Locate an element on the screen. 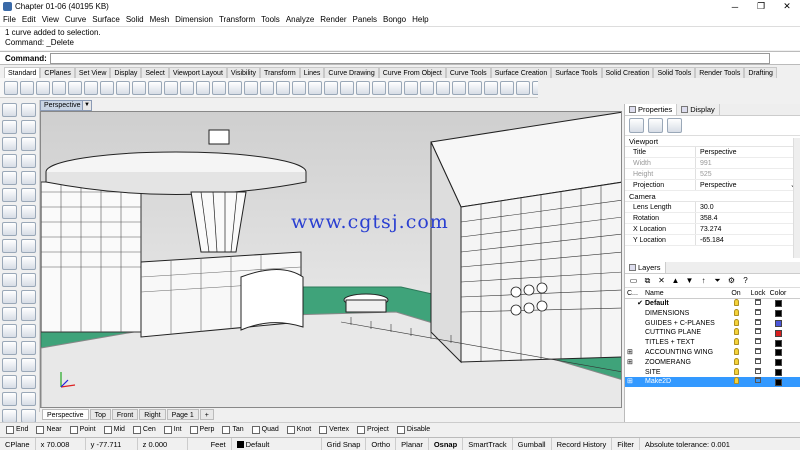 The height and width of the screenshot is (450, 800). toggle-gumball: Gumball is located at coordinates (532, 443).